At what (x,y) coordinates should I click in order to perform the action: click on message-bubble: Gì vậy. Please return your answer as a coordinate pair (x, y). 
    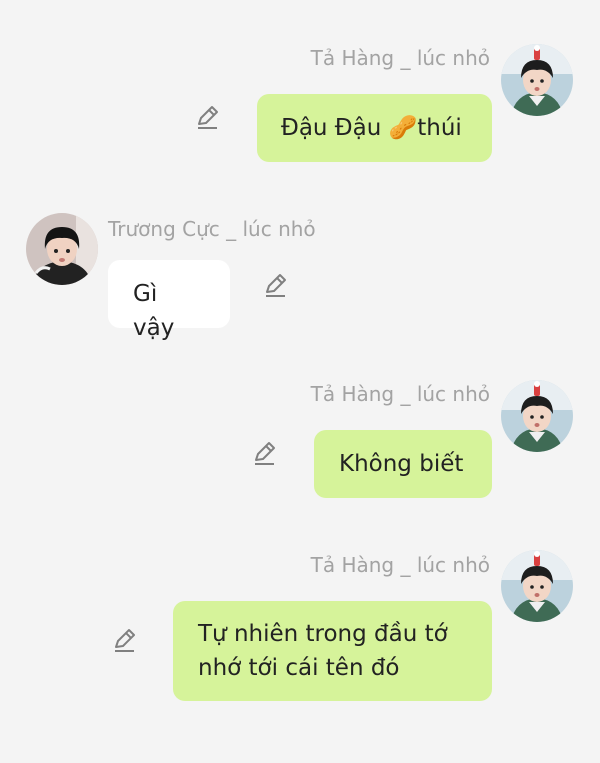
    Looking at the image, I should click on (169, 300).